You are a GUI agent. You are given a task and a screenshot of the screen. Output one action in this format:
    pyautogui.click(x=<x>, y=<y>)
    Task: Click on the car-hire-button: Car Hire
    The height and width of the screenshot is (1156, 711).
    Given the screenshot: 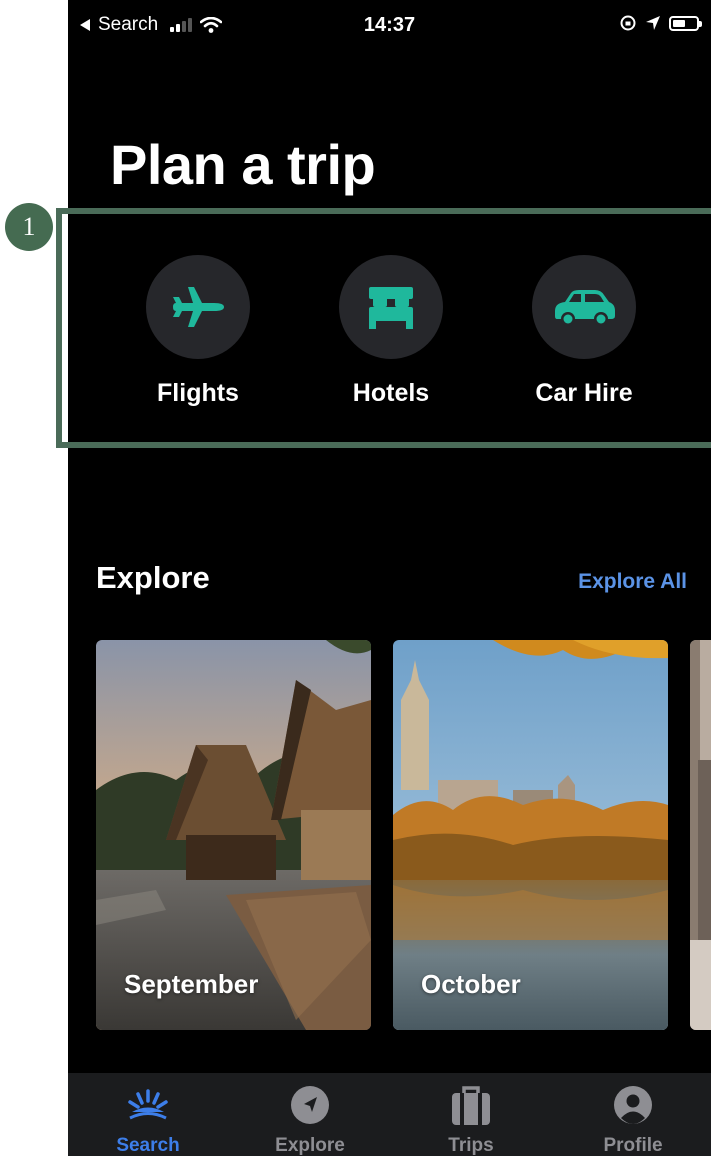 What is the action you would take?
    pyautogui.click(x=584, y=331)
    